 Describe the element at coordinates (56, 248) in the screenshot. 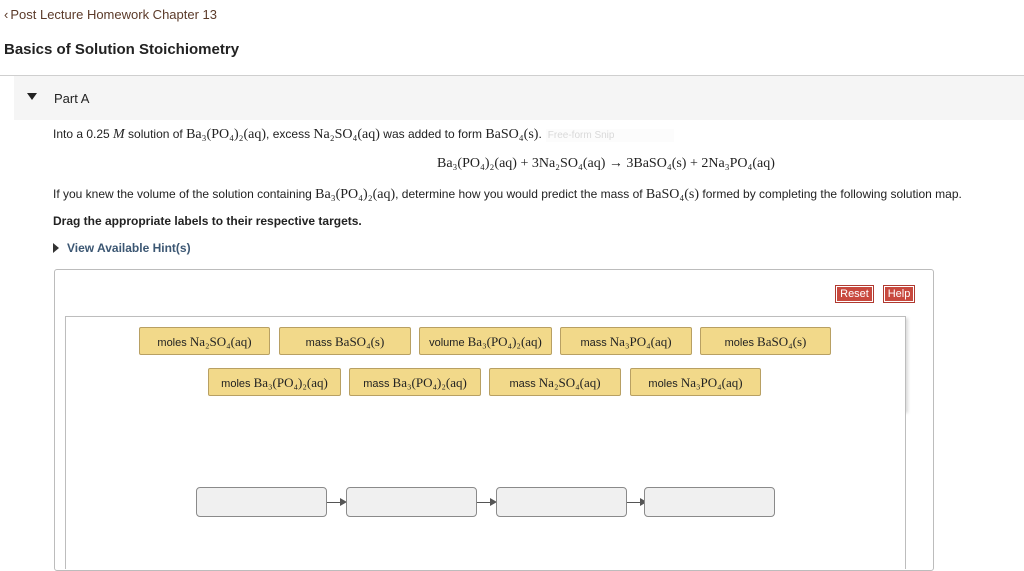

I see `expand-arrow-icon` at that location.